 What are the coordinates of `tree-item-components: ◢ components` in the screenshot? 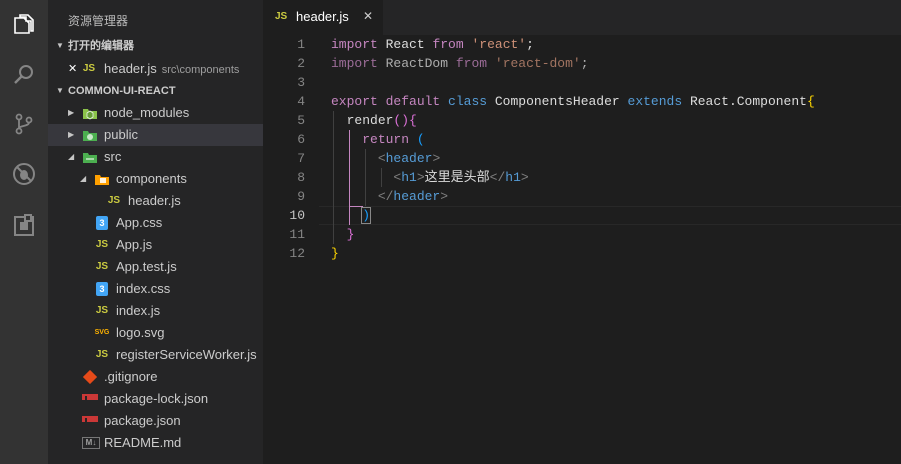 It's located at (155, 179).